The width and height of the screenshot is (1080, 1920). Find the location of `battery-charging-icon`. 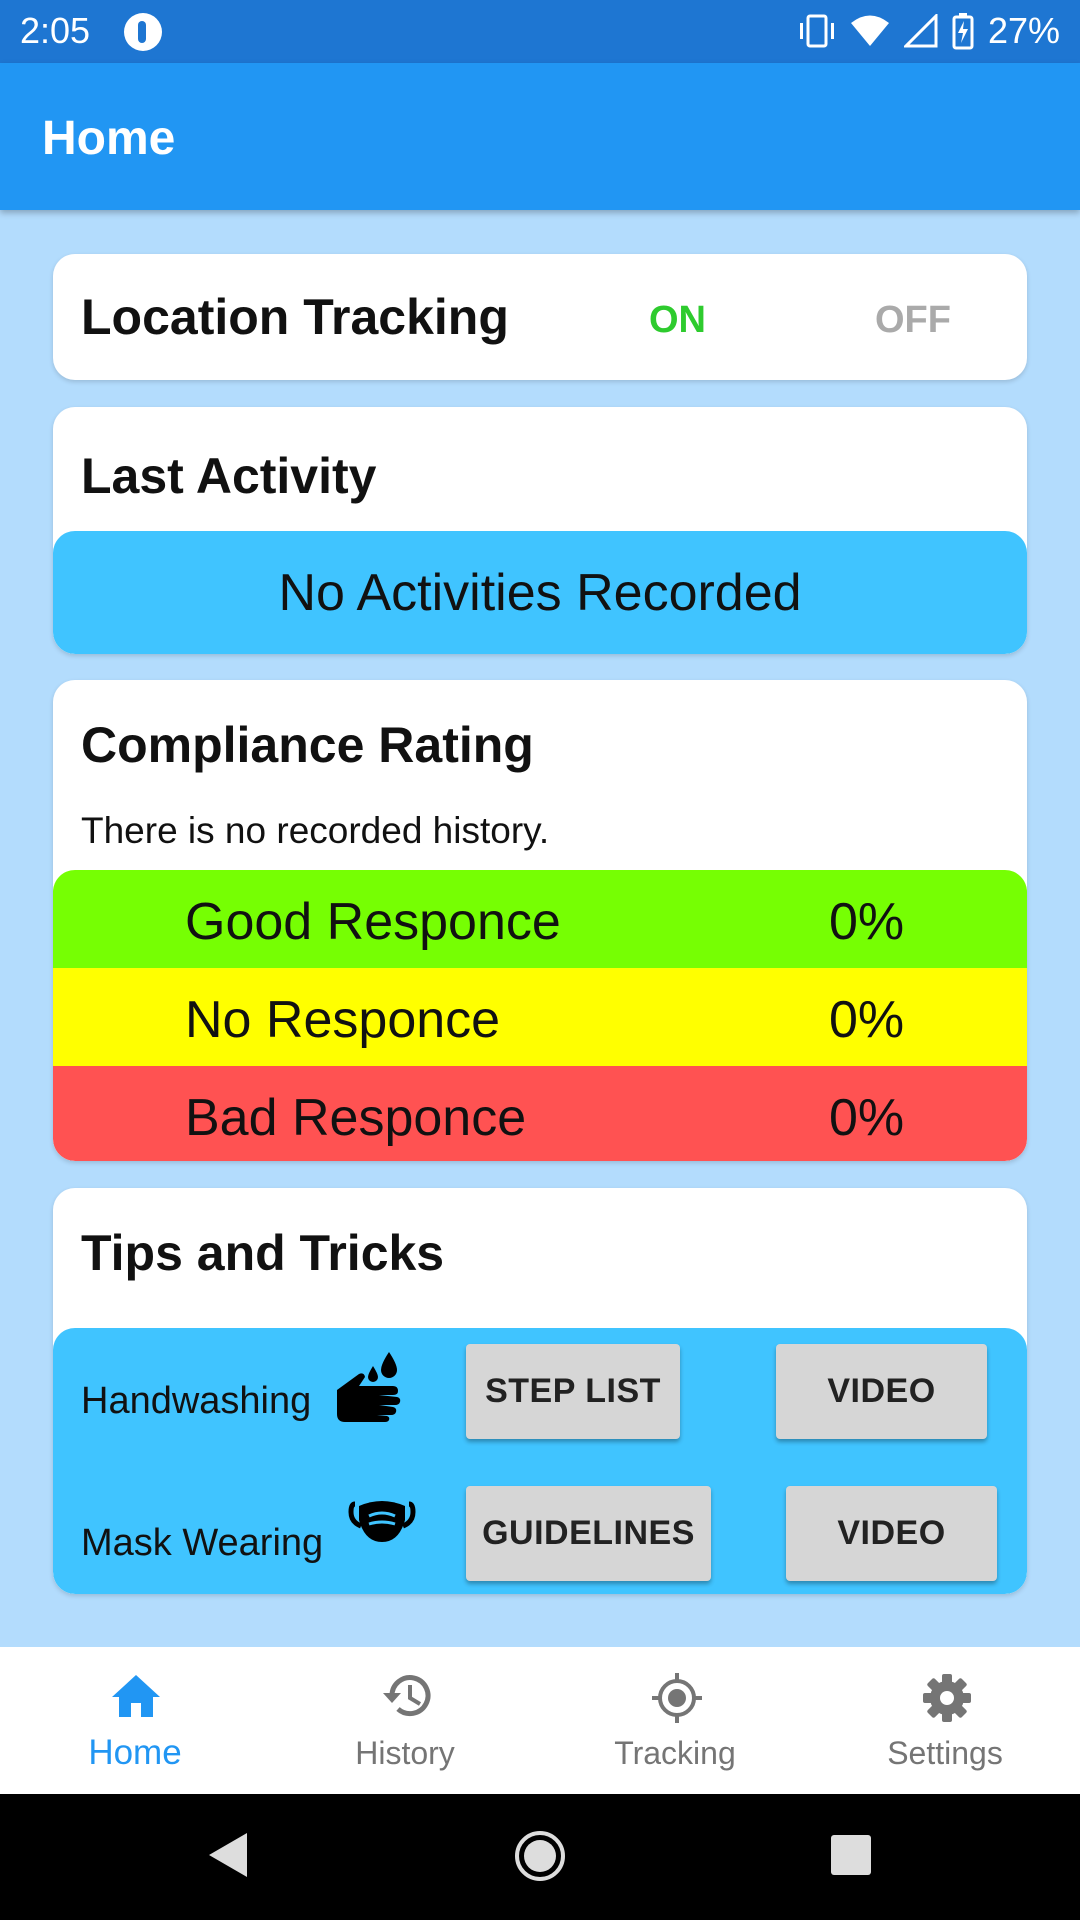

battery-charging-icon is located at coordinates (963, 31).